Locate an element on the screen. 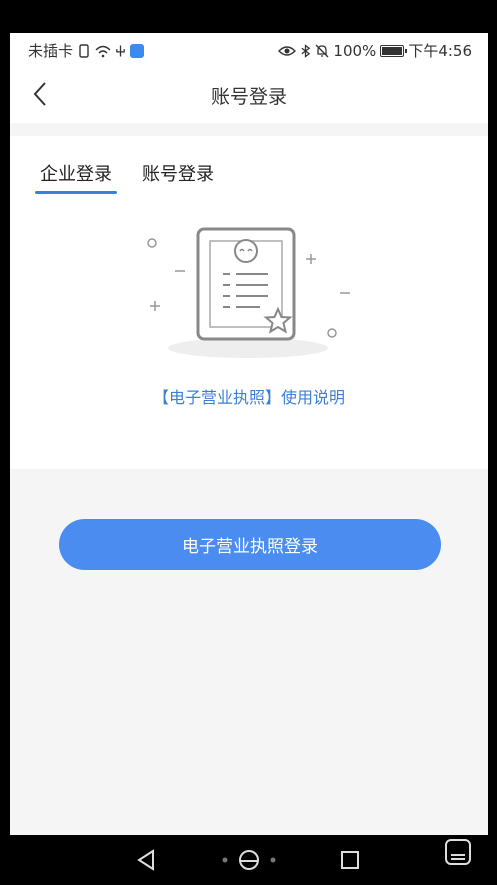 This screenshot has height=885, width=497. home-icon is located at coordinates (249, 860).